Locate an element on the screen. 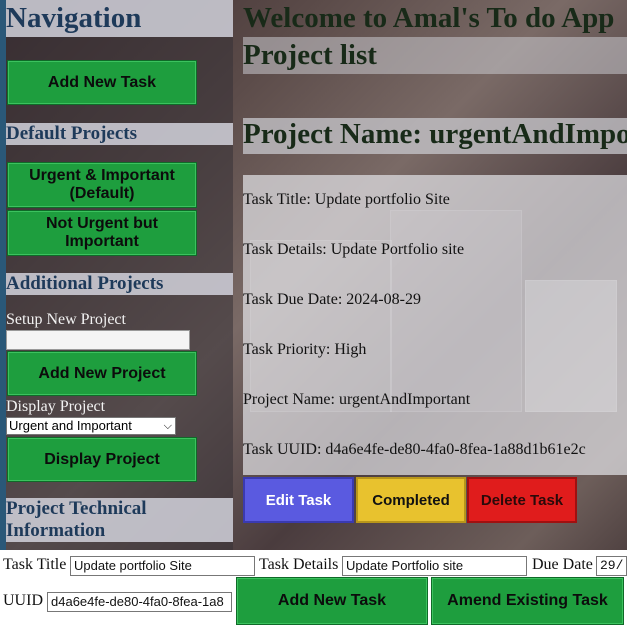 Image resolution: width=627 pixels, height=628 pixels. add-new-task-button: Add New Task is located at coordinates (102, 82).